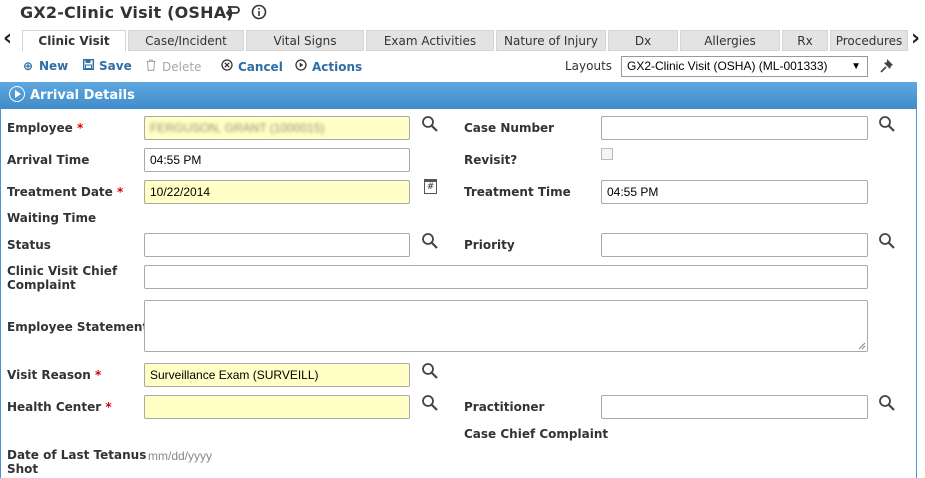 Image resolution: width=925 pixels, height=478 pixels. I want to click on tab-vital-signs: Vital Signs, so click(305, 40).